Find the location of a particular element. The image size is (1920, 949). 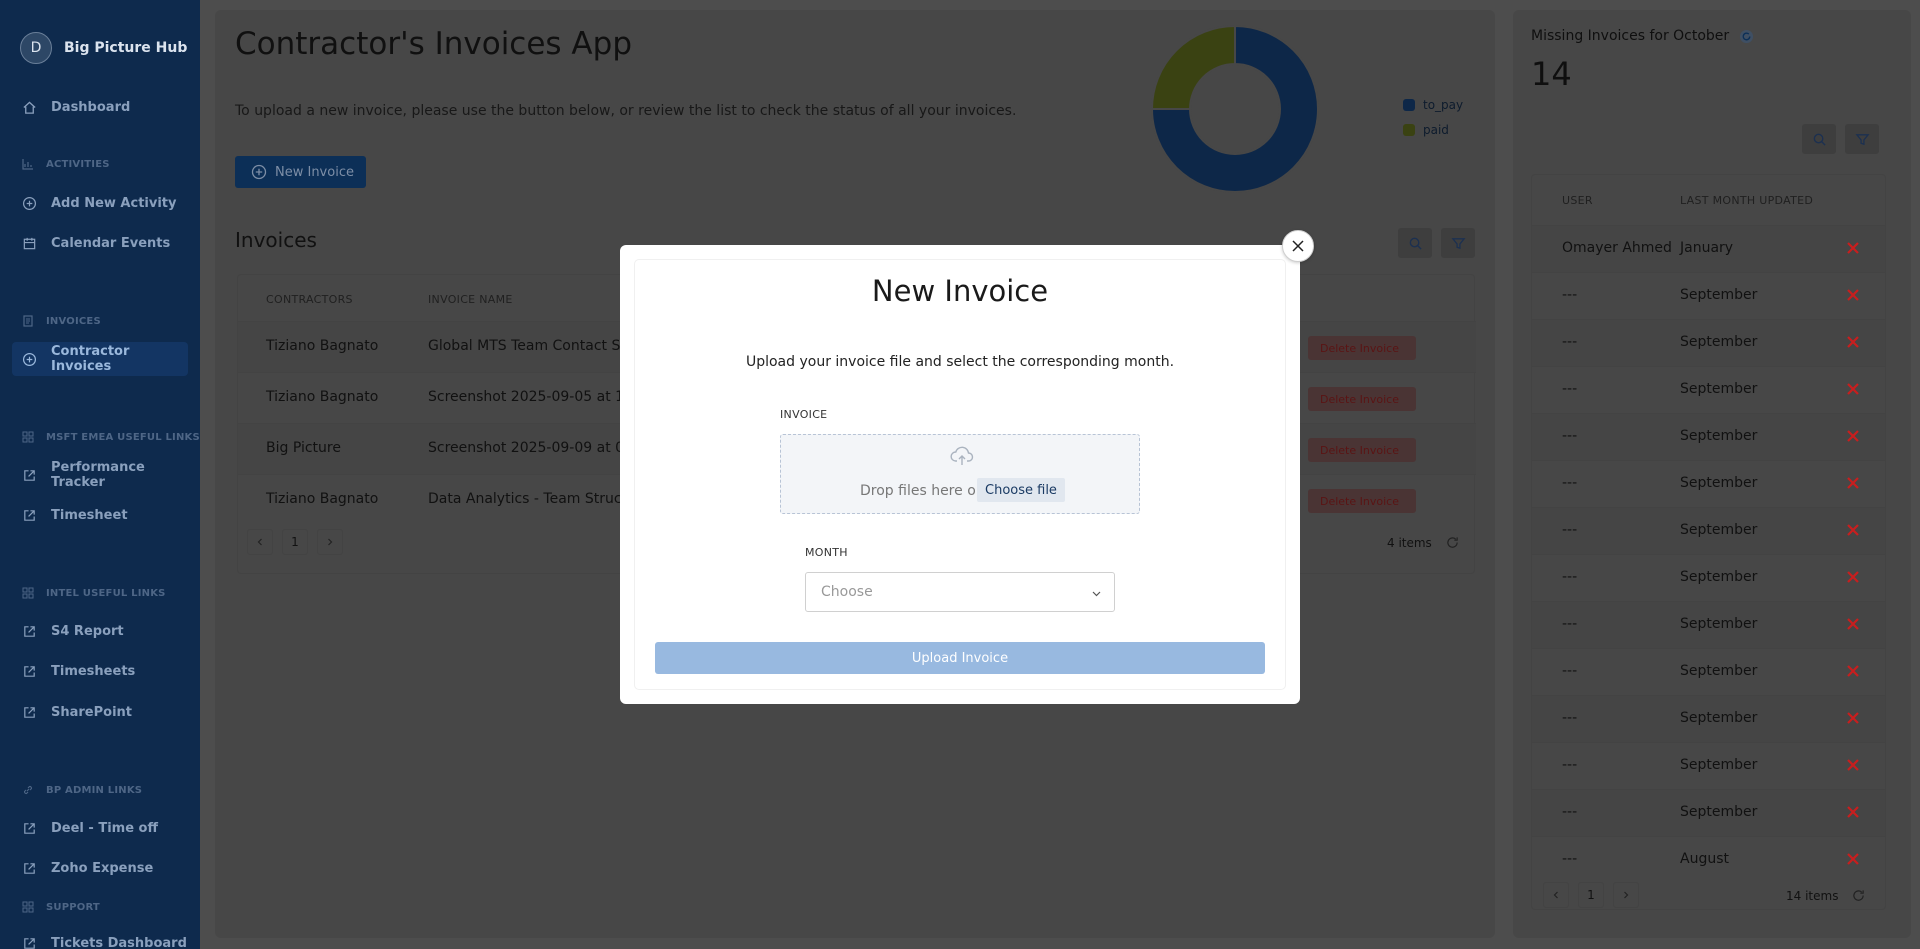

table-row: Omayer Ahmed January is located at coordinates (1708, 248).